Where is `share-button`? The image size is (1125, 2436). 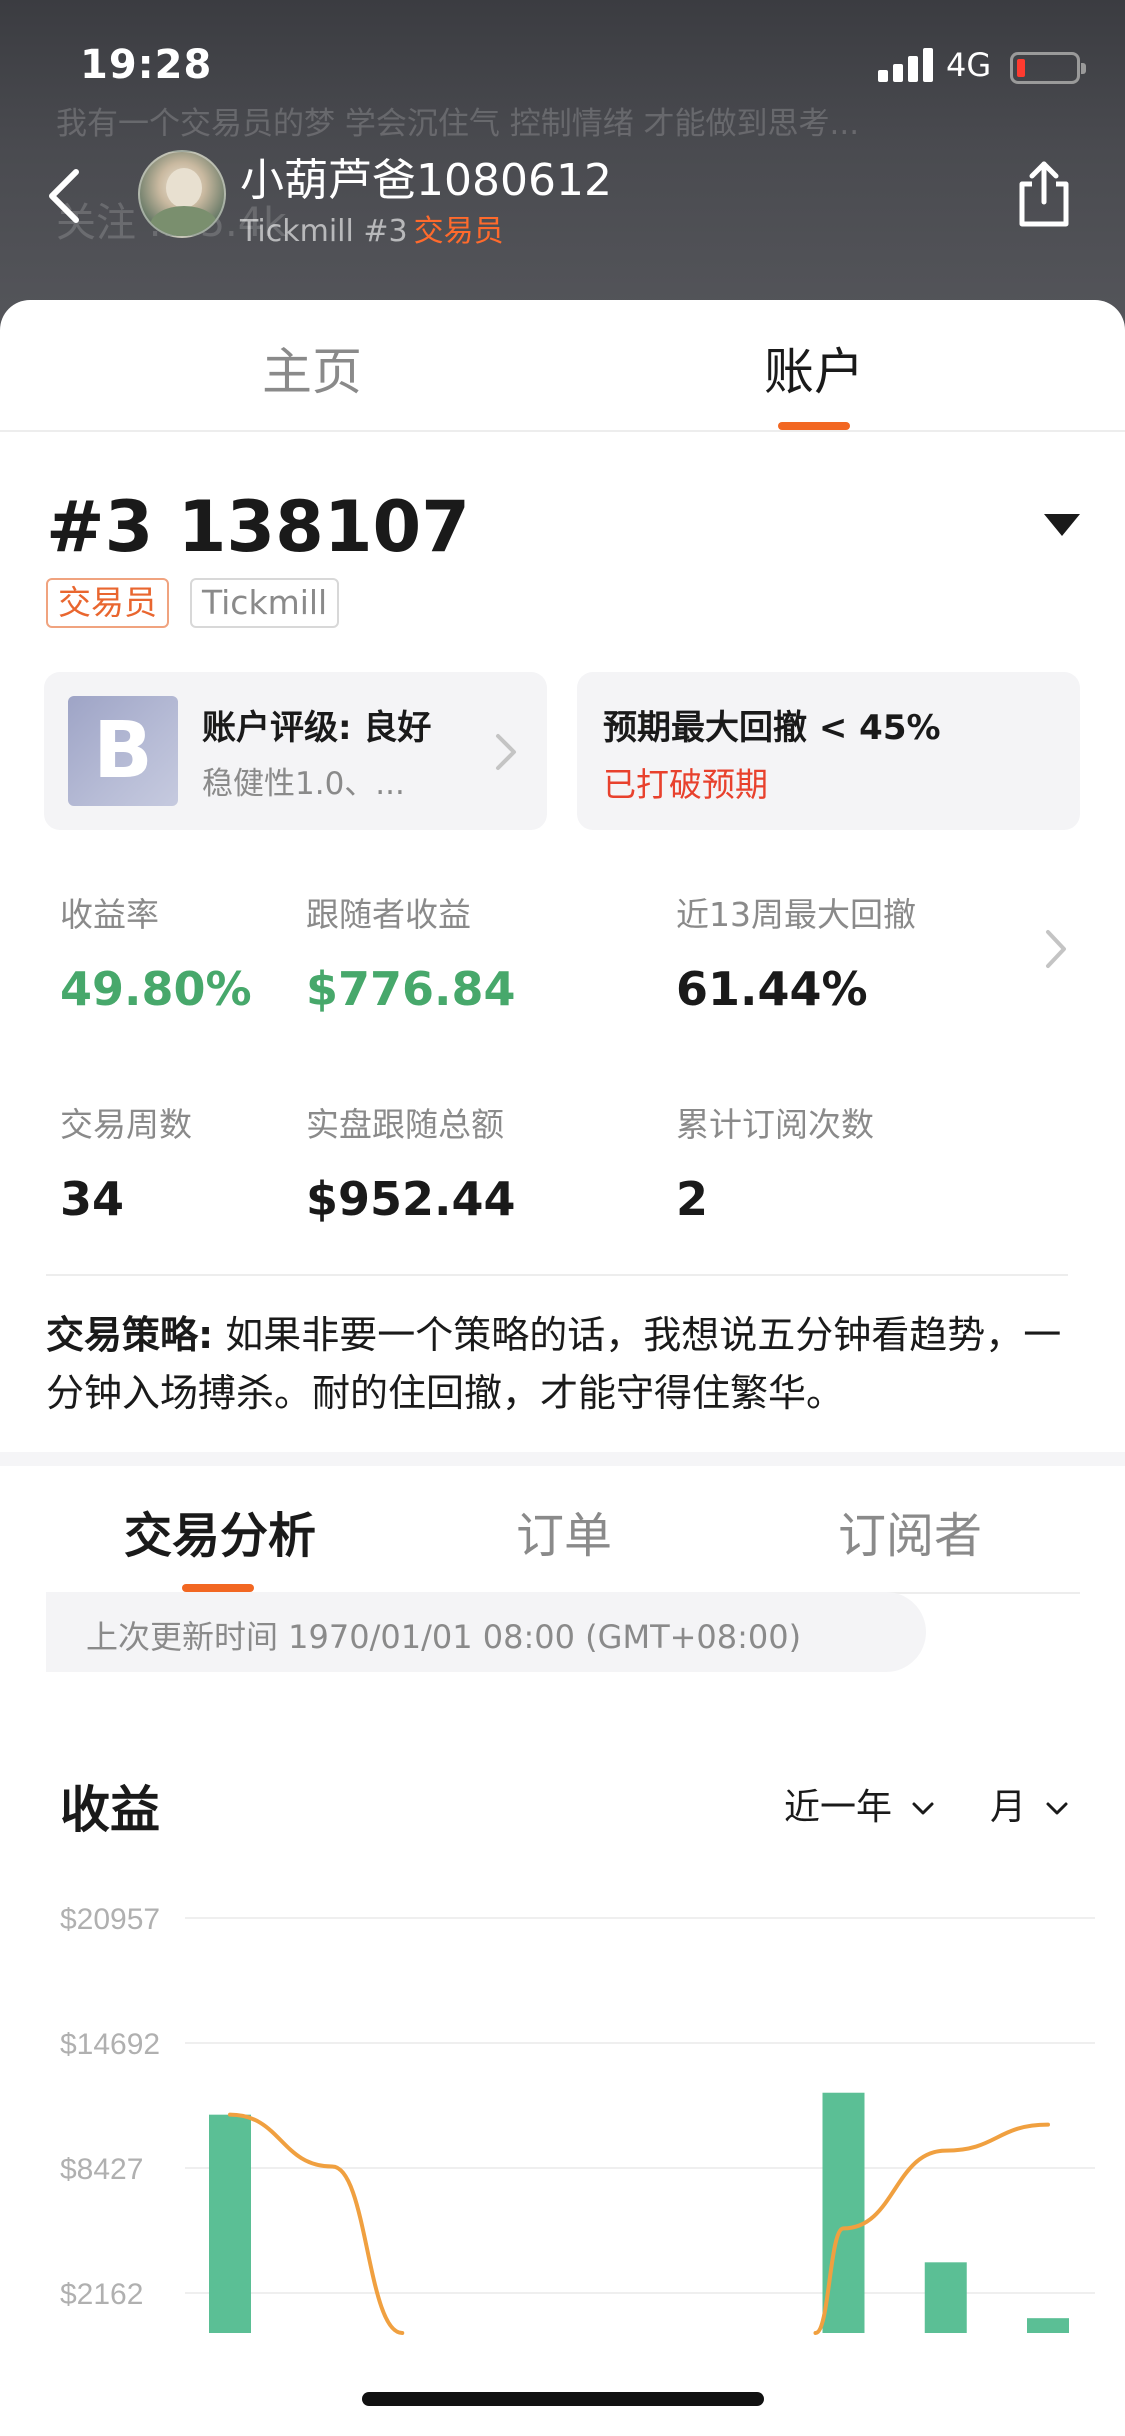
share-button is located at coordinates (1044, 194).